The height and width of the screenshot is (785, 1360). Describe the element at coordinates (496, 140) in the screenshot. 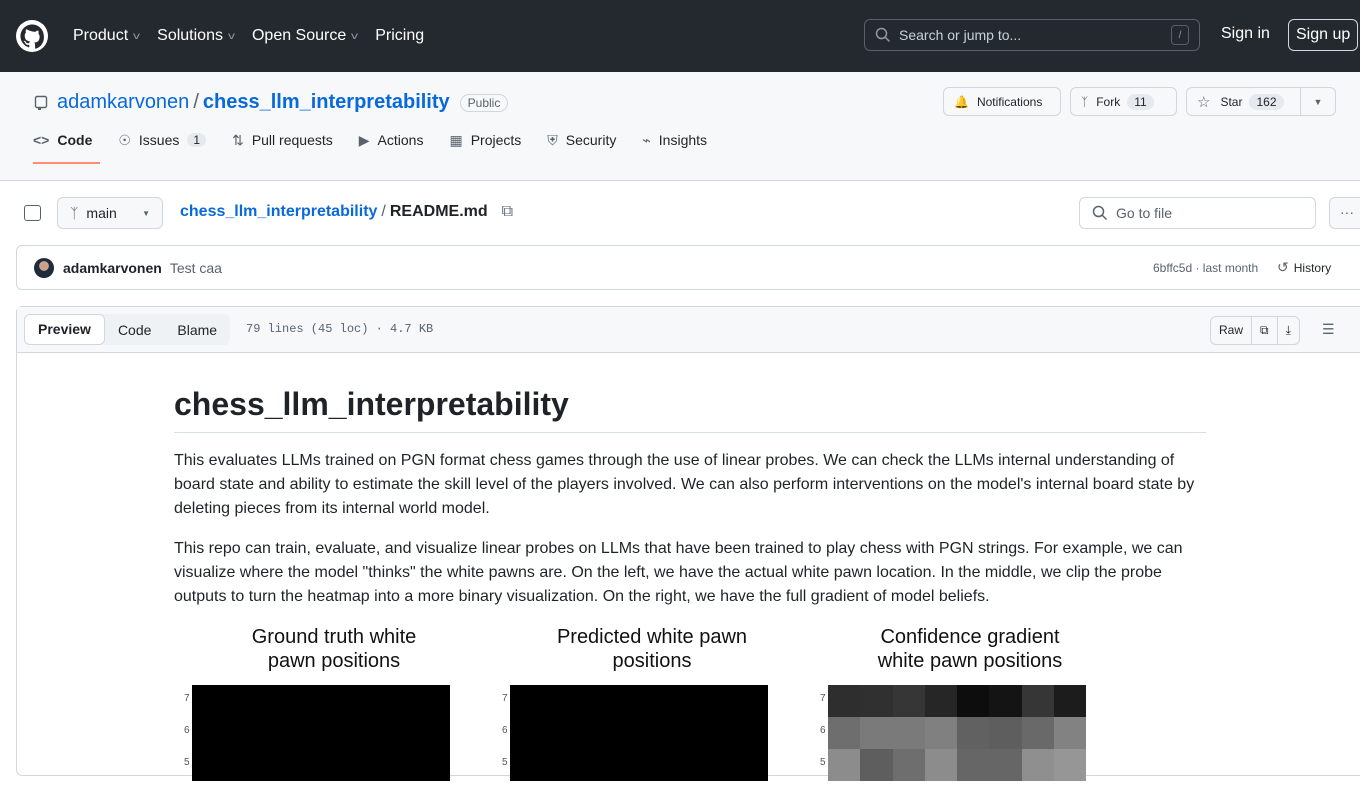

I see `tab-label: Projects` at that location.